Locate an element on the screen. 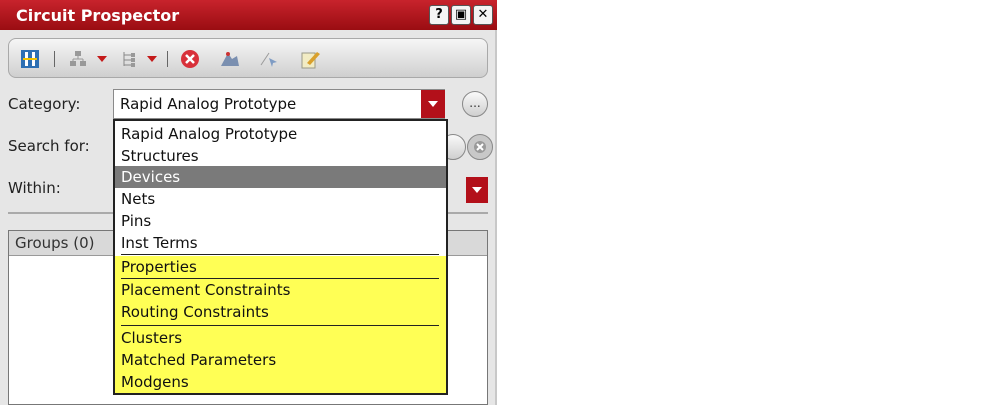  dropdown-item-clusters: Clusters is located at coordinates (280, 338).